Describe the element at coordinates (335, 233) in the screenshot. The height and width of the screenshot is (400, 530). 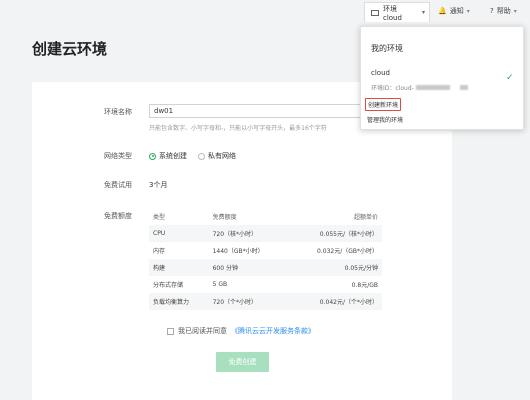
I see `table-cell: 0.055元/（核*小时）` at that location.